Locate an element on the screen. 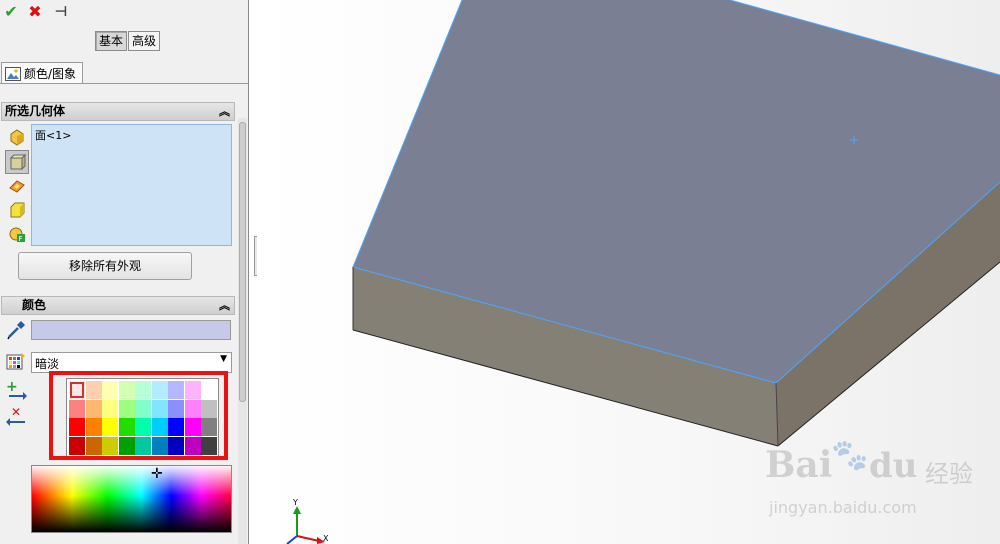 The height and width of the screenshot is (544, 1000). remove-all-appearances-button: 移除所有外观 is located at coordinates (105, 266).